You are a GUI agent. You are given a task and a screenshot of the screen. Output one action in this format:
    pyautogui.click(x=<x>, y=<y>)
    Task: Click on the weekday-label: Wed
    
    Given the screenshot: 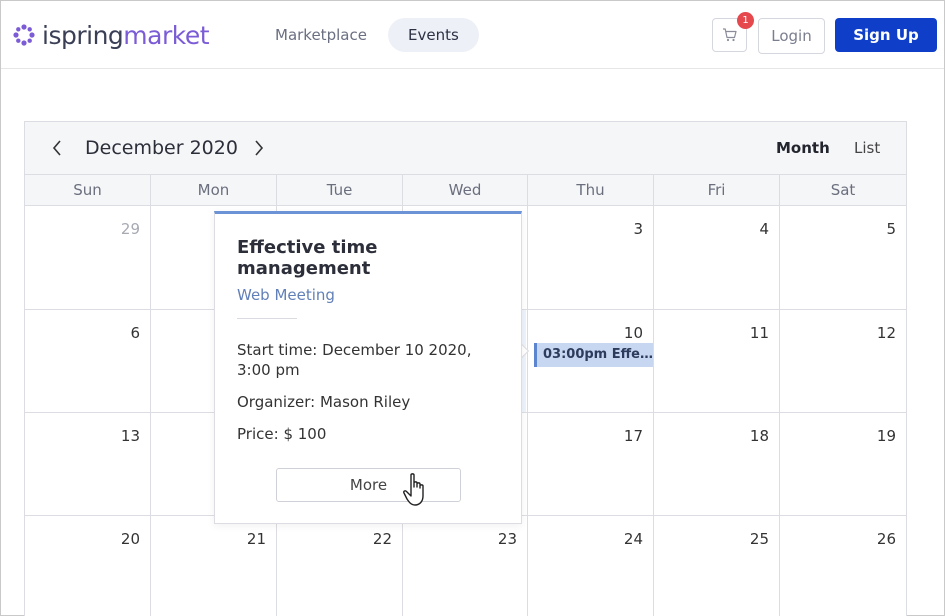 What is the action you would take?
    pyautogui.click(x=465, y=190)
    